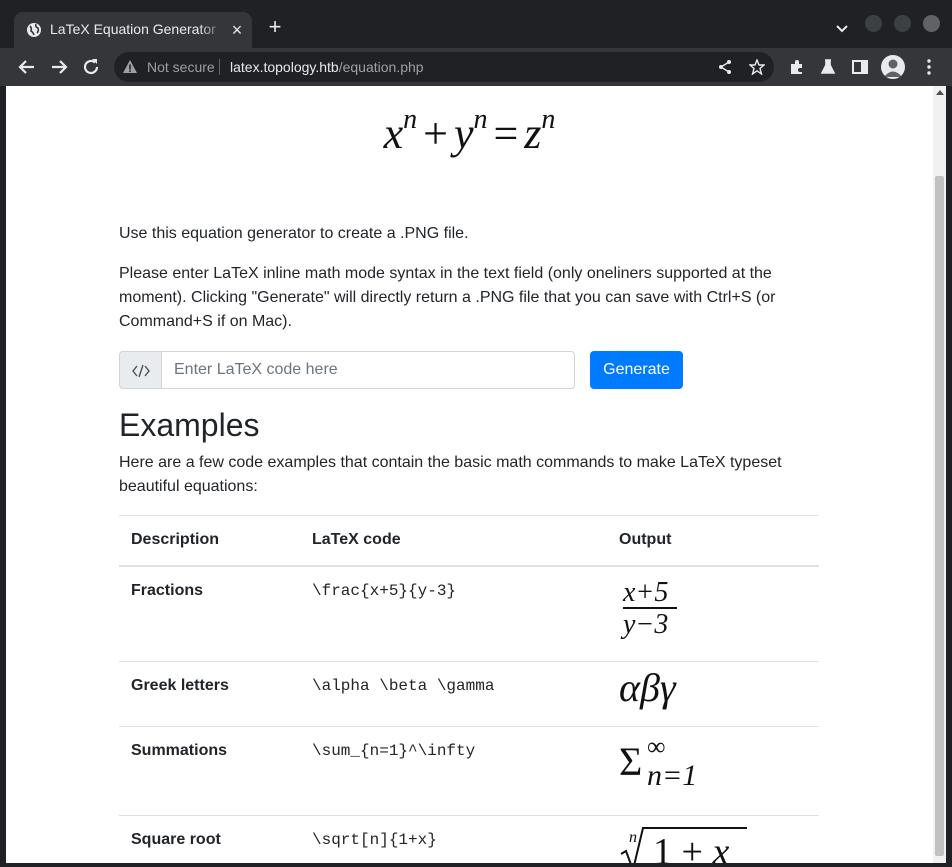  I want to click on row-code: \alpha \beta \gamma, so click(453, 693).